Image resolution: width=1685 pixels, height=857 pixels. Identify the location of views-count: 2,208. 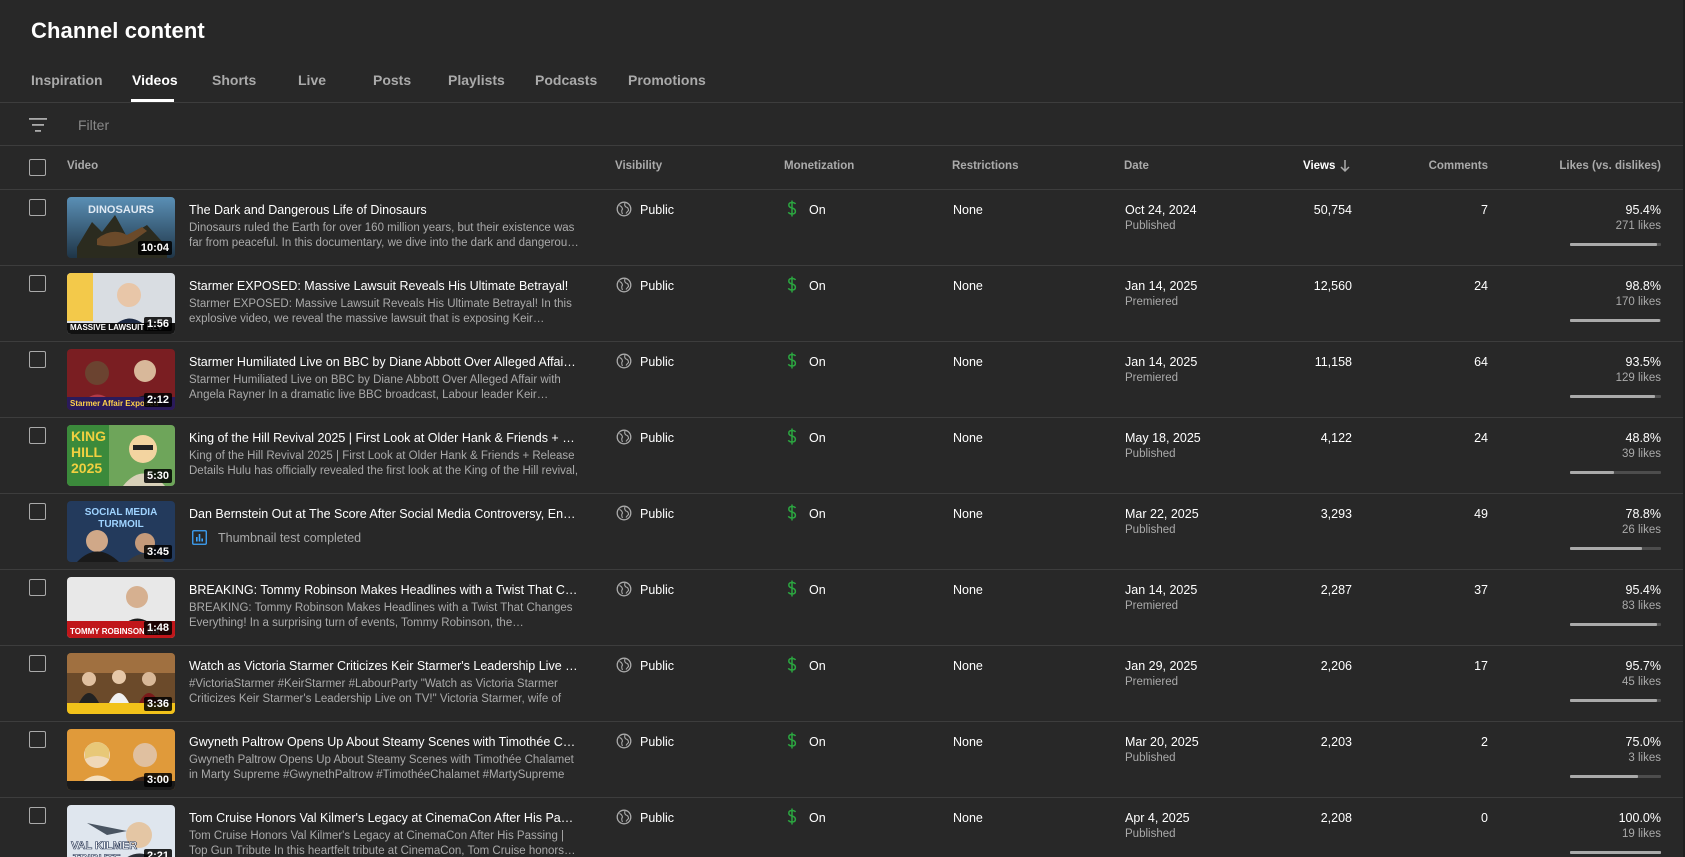
(1336, 818).